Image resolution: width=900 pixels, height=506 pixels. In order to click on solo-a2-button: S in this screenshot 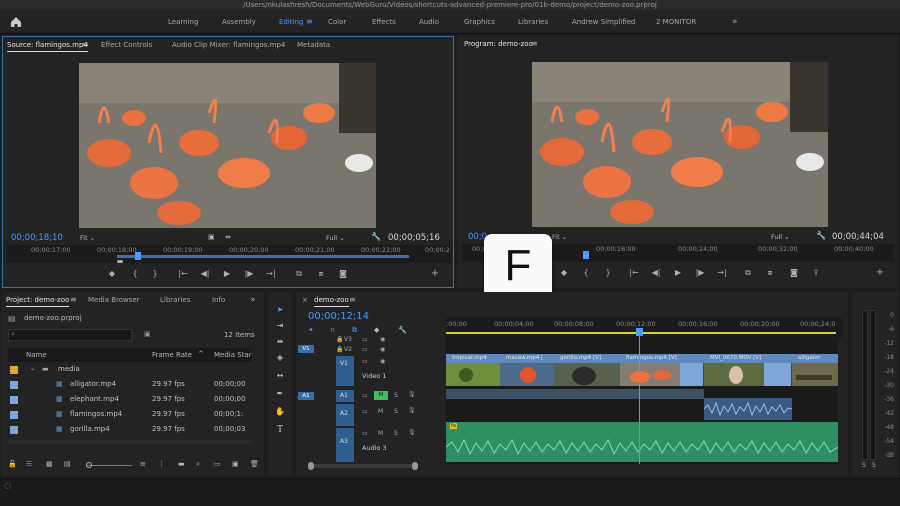, I will do `click(396, 411)`.